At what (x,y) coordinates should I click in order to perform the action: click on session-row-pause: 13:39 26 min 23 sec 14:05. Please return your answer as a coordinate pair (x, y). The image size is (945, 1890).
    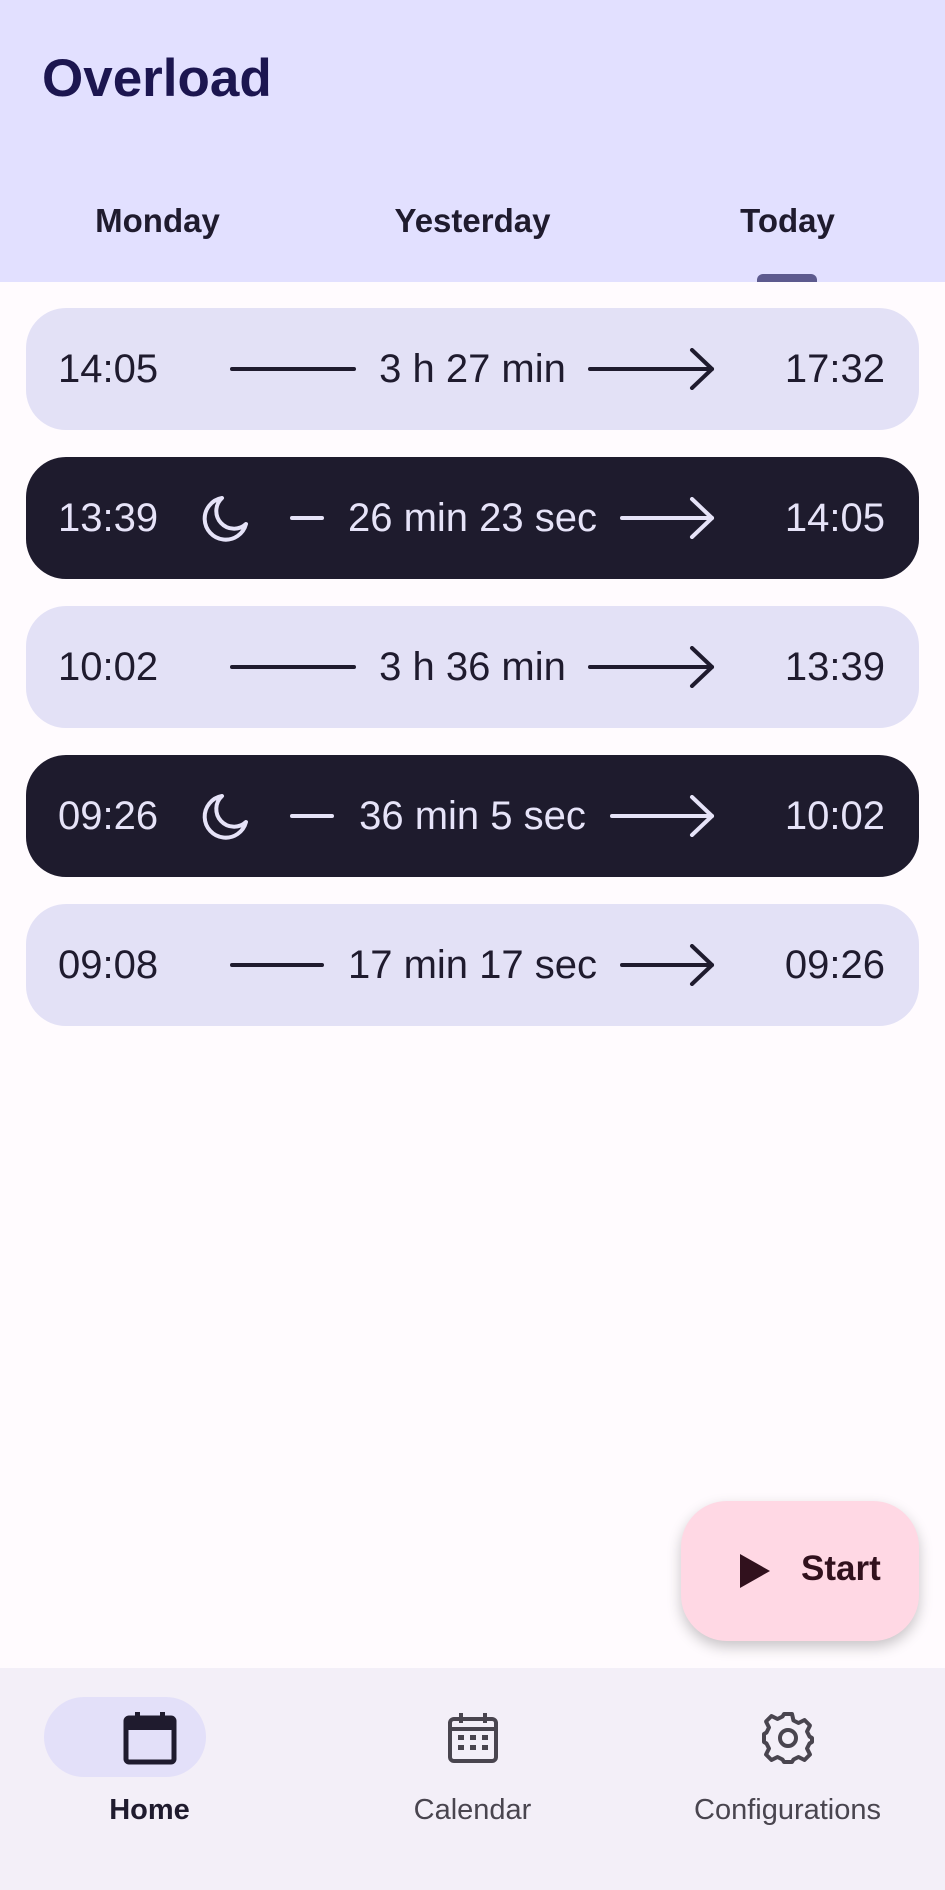
    Looking at the image, I should click on (472, 518).